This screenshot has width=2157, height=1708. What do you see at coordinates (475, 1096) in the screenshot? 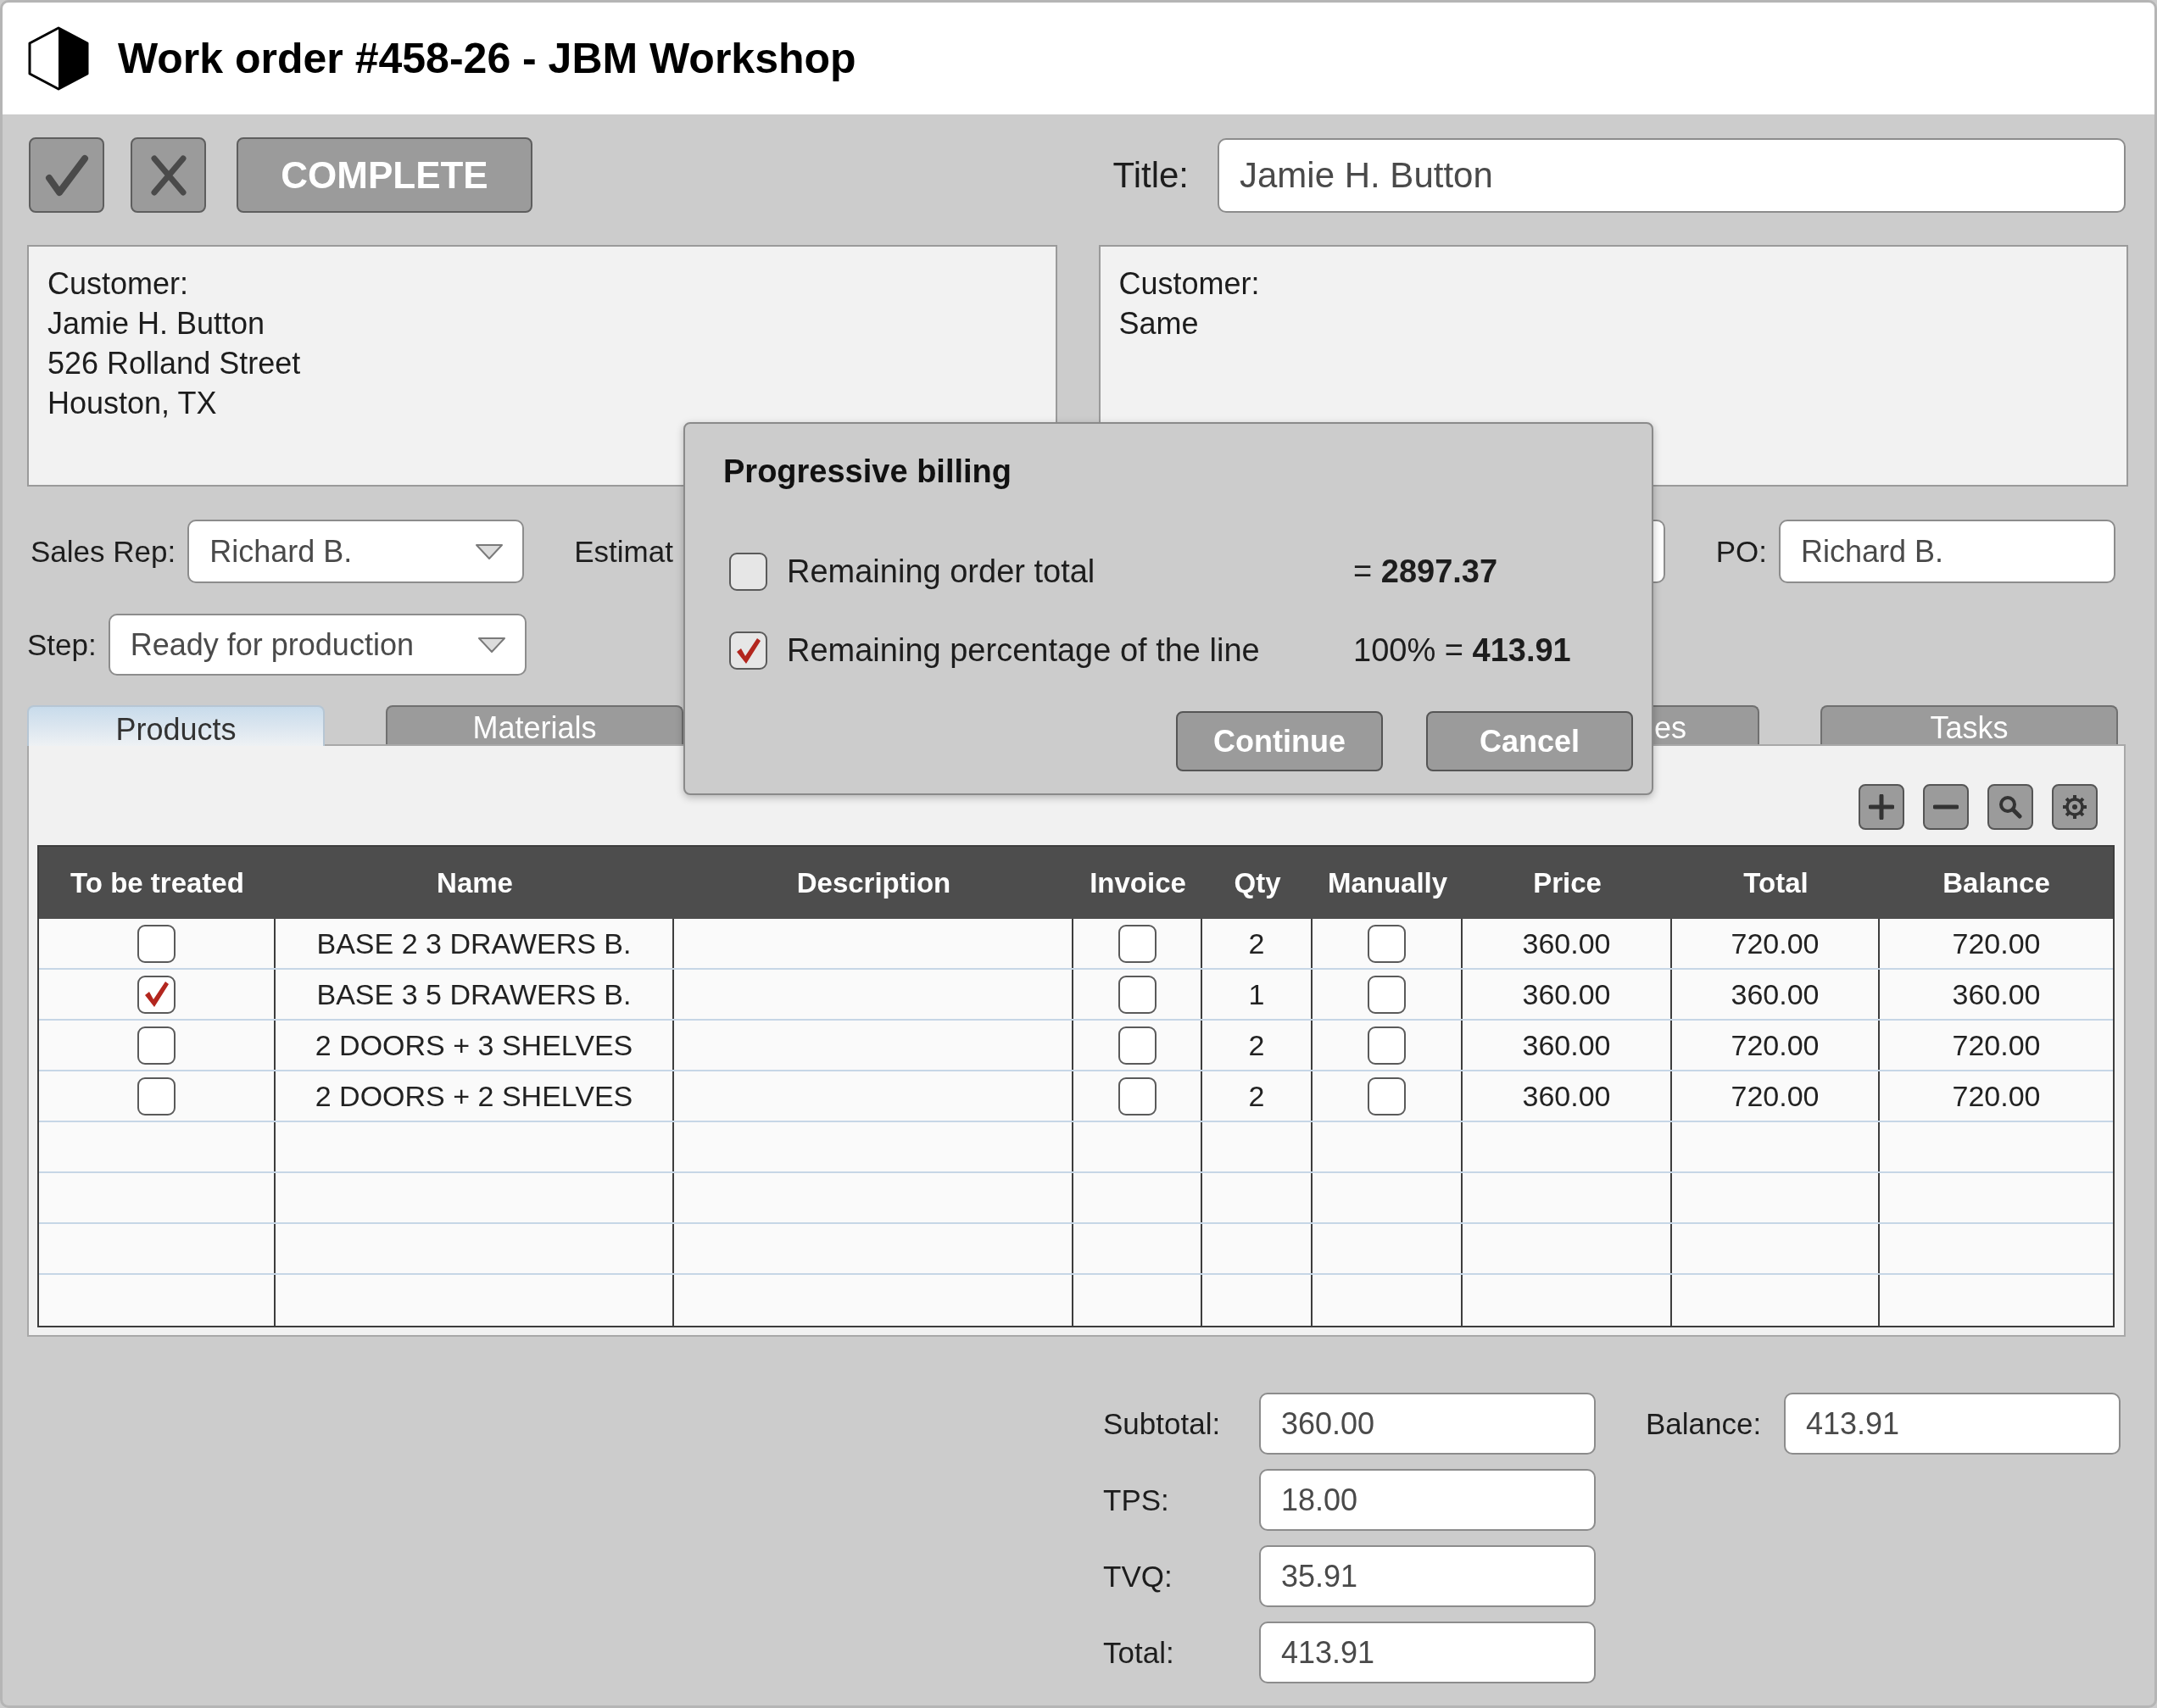
I see `table-cell: 2 DOORS + 2 SHELVES` at bounding box center [475, 1096].